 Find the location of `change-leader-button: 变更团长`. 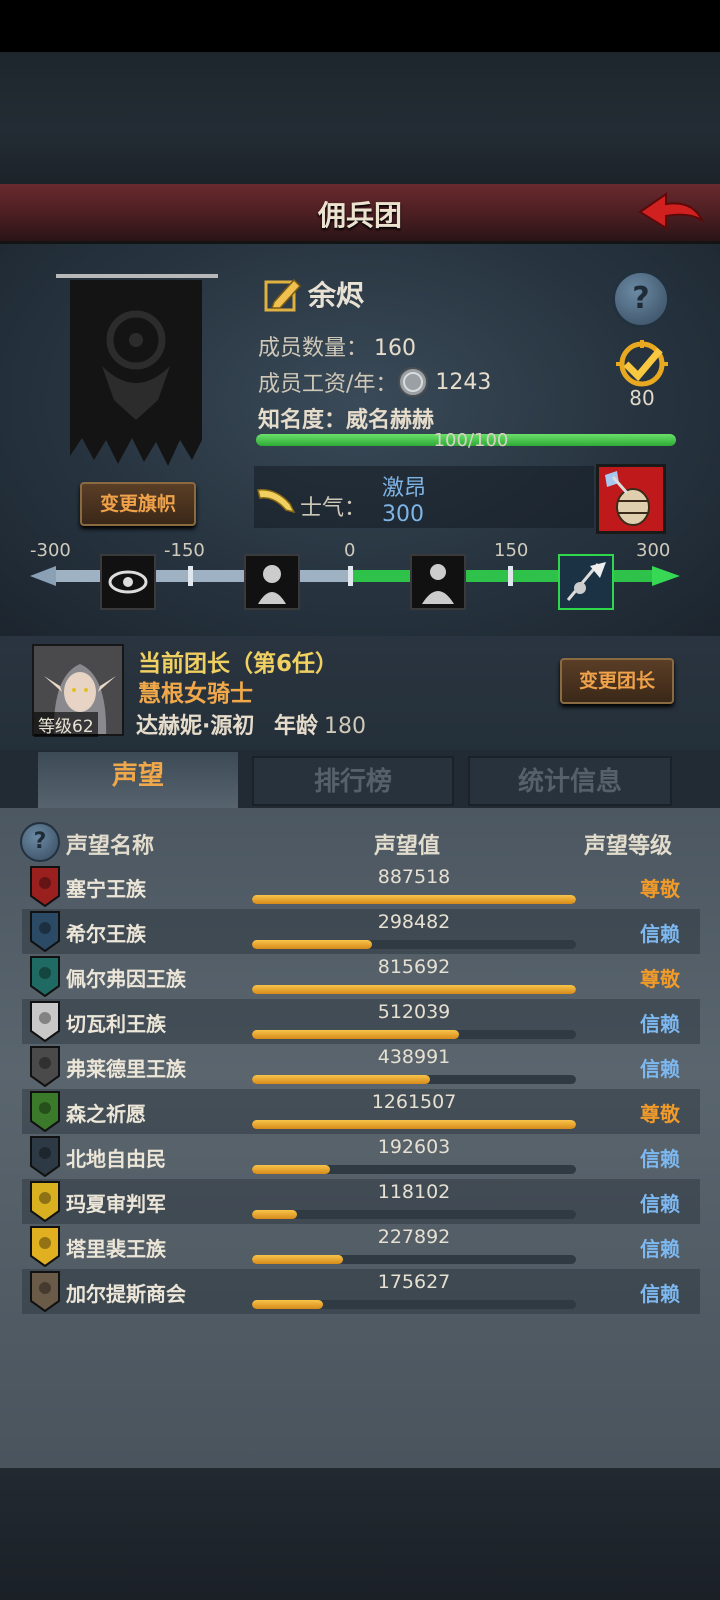

change-leader-button: 变更团长 is located at coordinates (617, 681).